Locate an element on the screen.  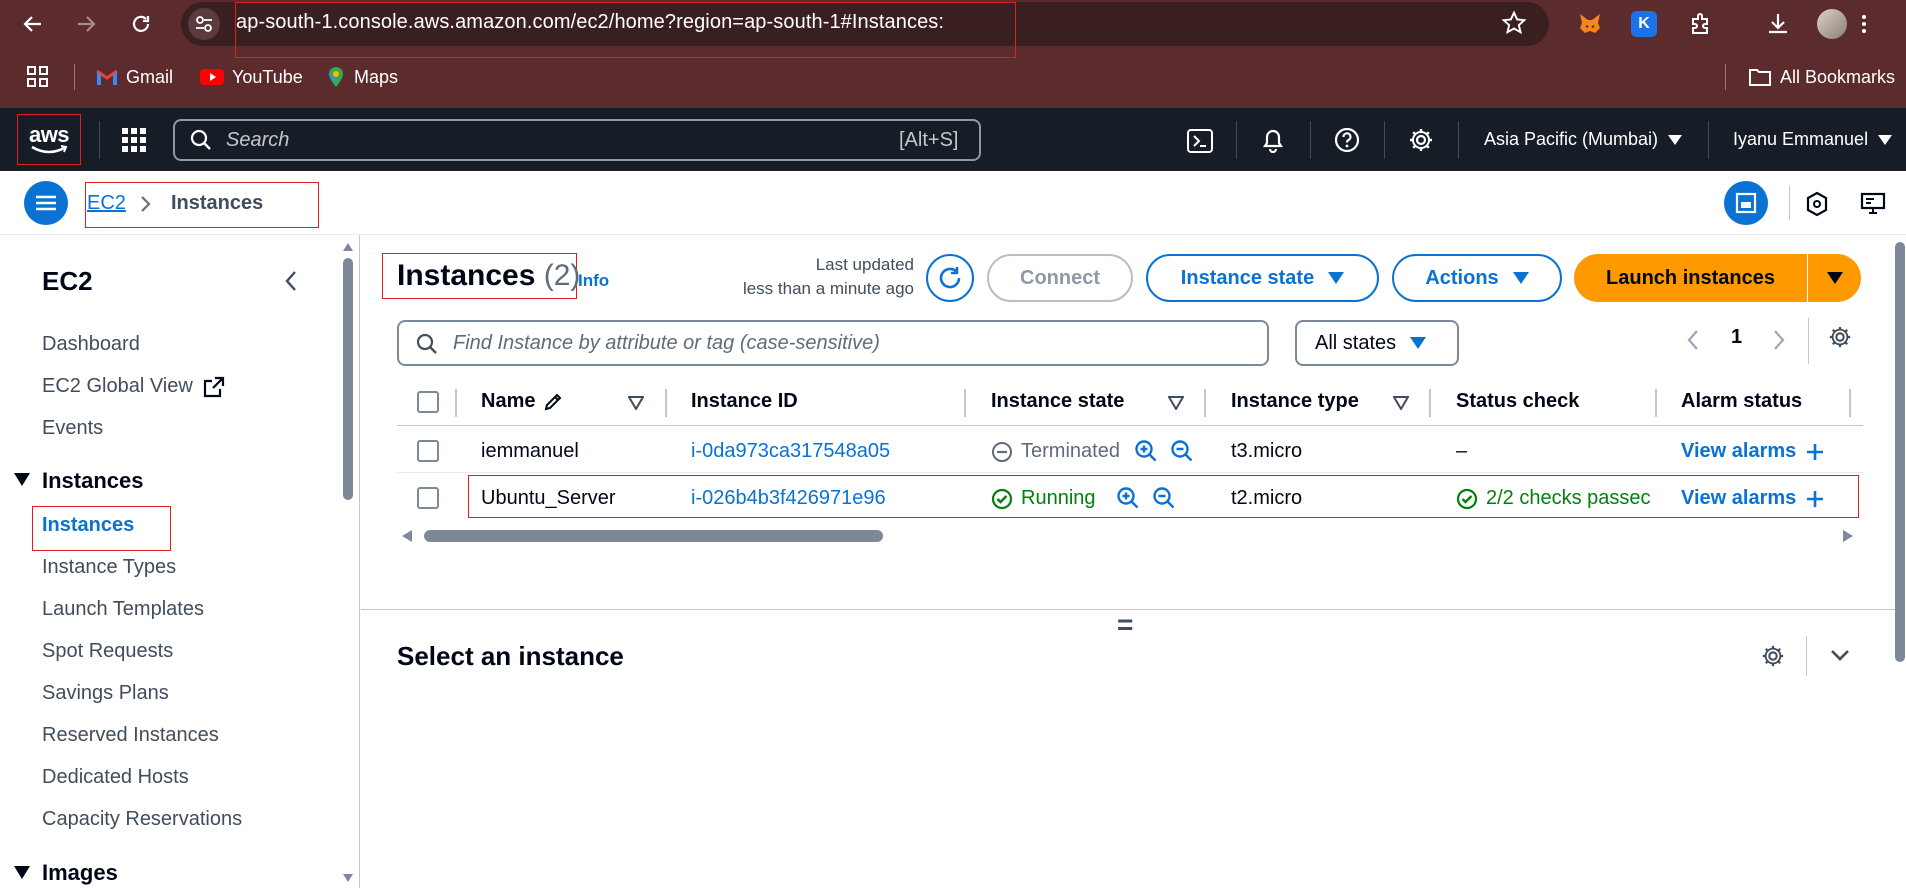
sidebar-section-images: Images is located at coordinates (80, 873).